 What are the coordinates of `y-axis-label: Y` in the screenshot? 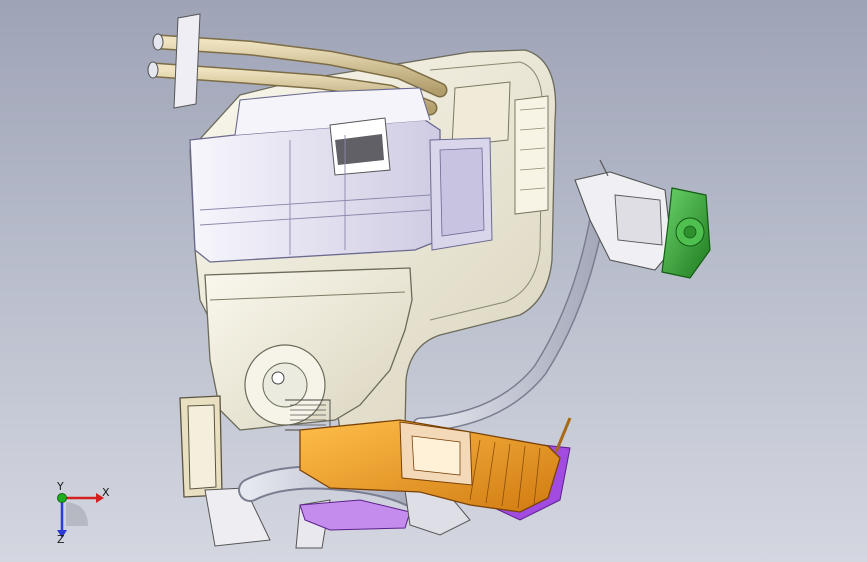 It's located at (60, 486).